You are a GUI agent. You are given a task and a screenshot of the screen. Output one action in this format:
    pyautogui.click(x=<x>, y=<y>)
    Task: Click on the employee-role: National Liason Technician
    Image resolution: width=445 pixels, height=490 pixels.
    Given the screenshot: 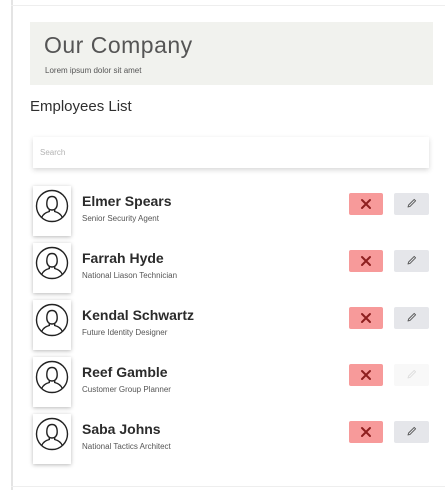 What is the action you would take?
    pyautogui.click(x=130, y=275)
    